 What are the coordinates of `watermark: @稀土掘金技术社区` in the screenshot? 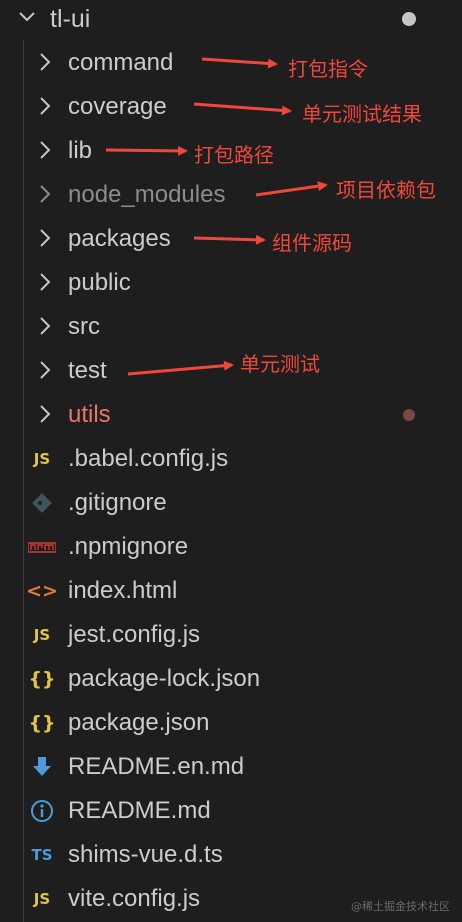 It's located at (400, 906).